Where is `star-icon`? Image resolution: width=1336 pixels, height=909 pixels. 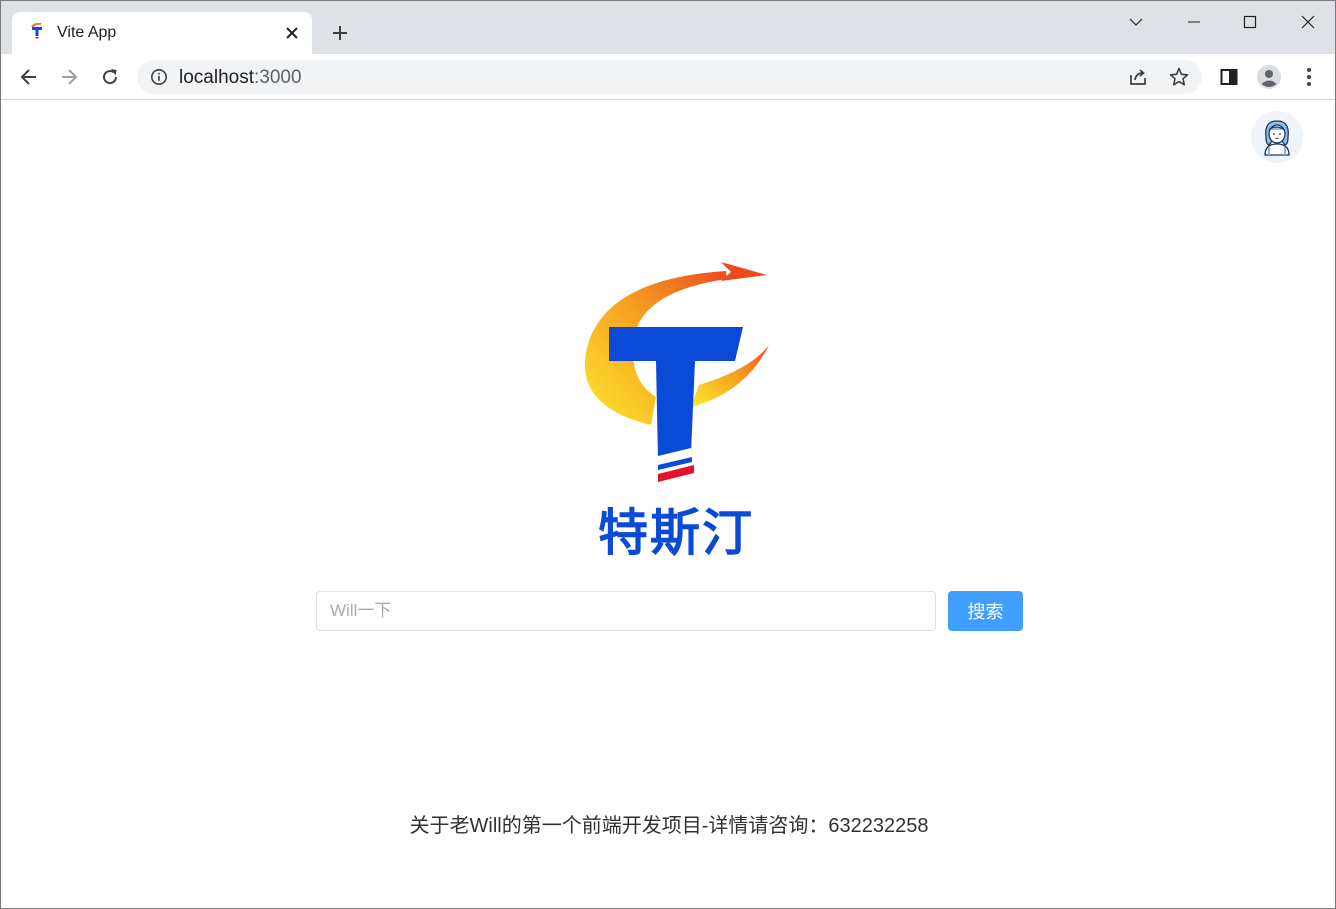 star-icon is located at coordinates (1179, 77).